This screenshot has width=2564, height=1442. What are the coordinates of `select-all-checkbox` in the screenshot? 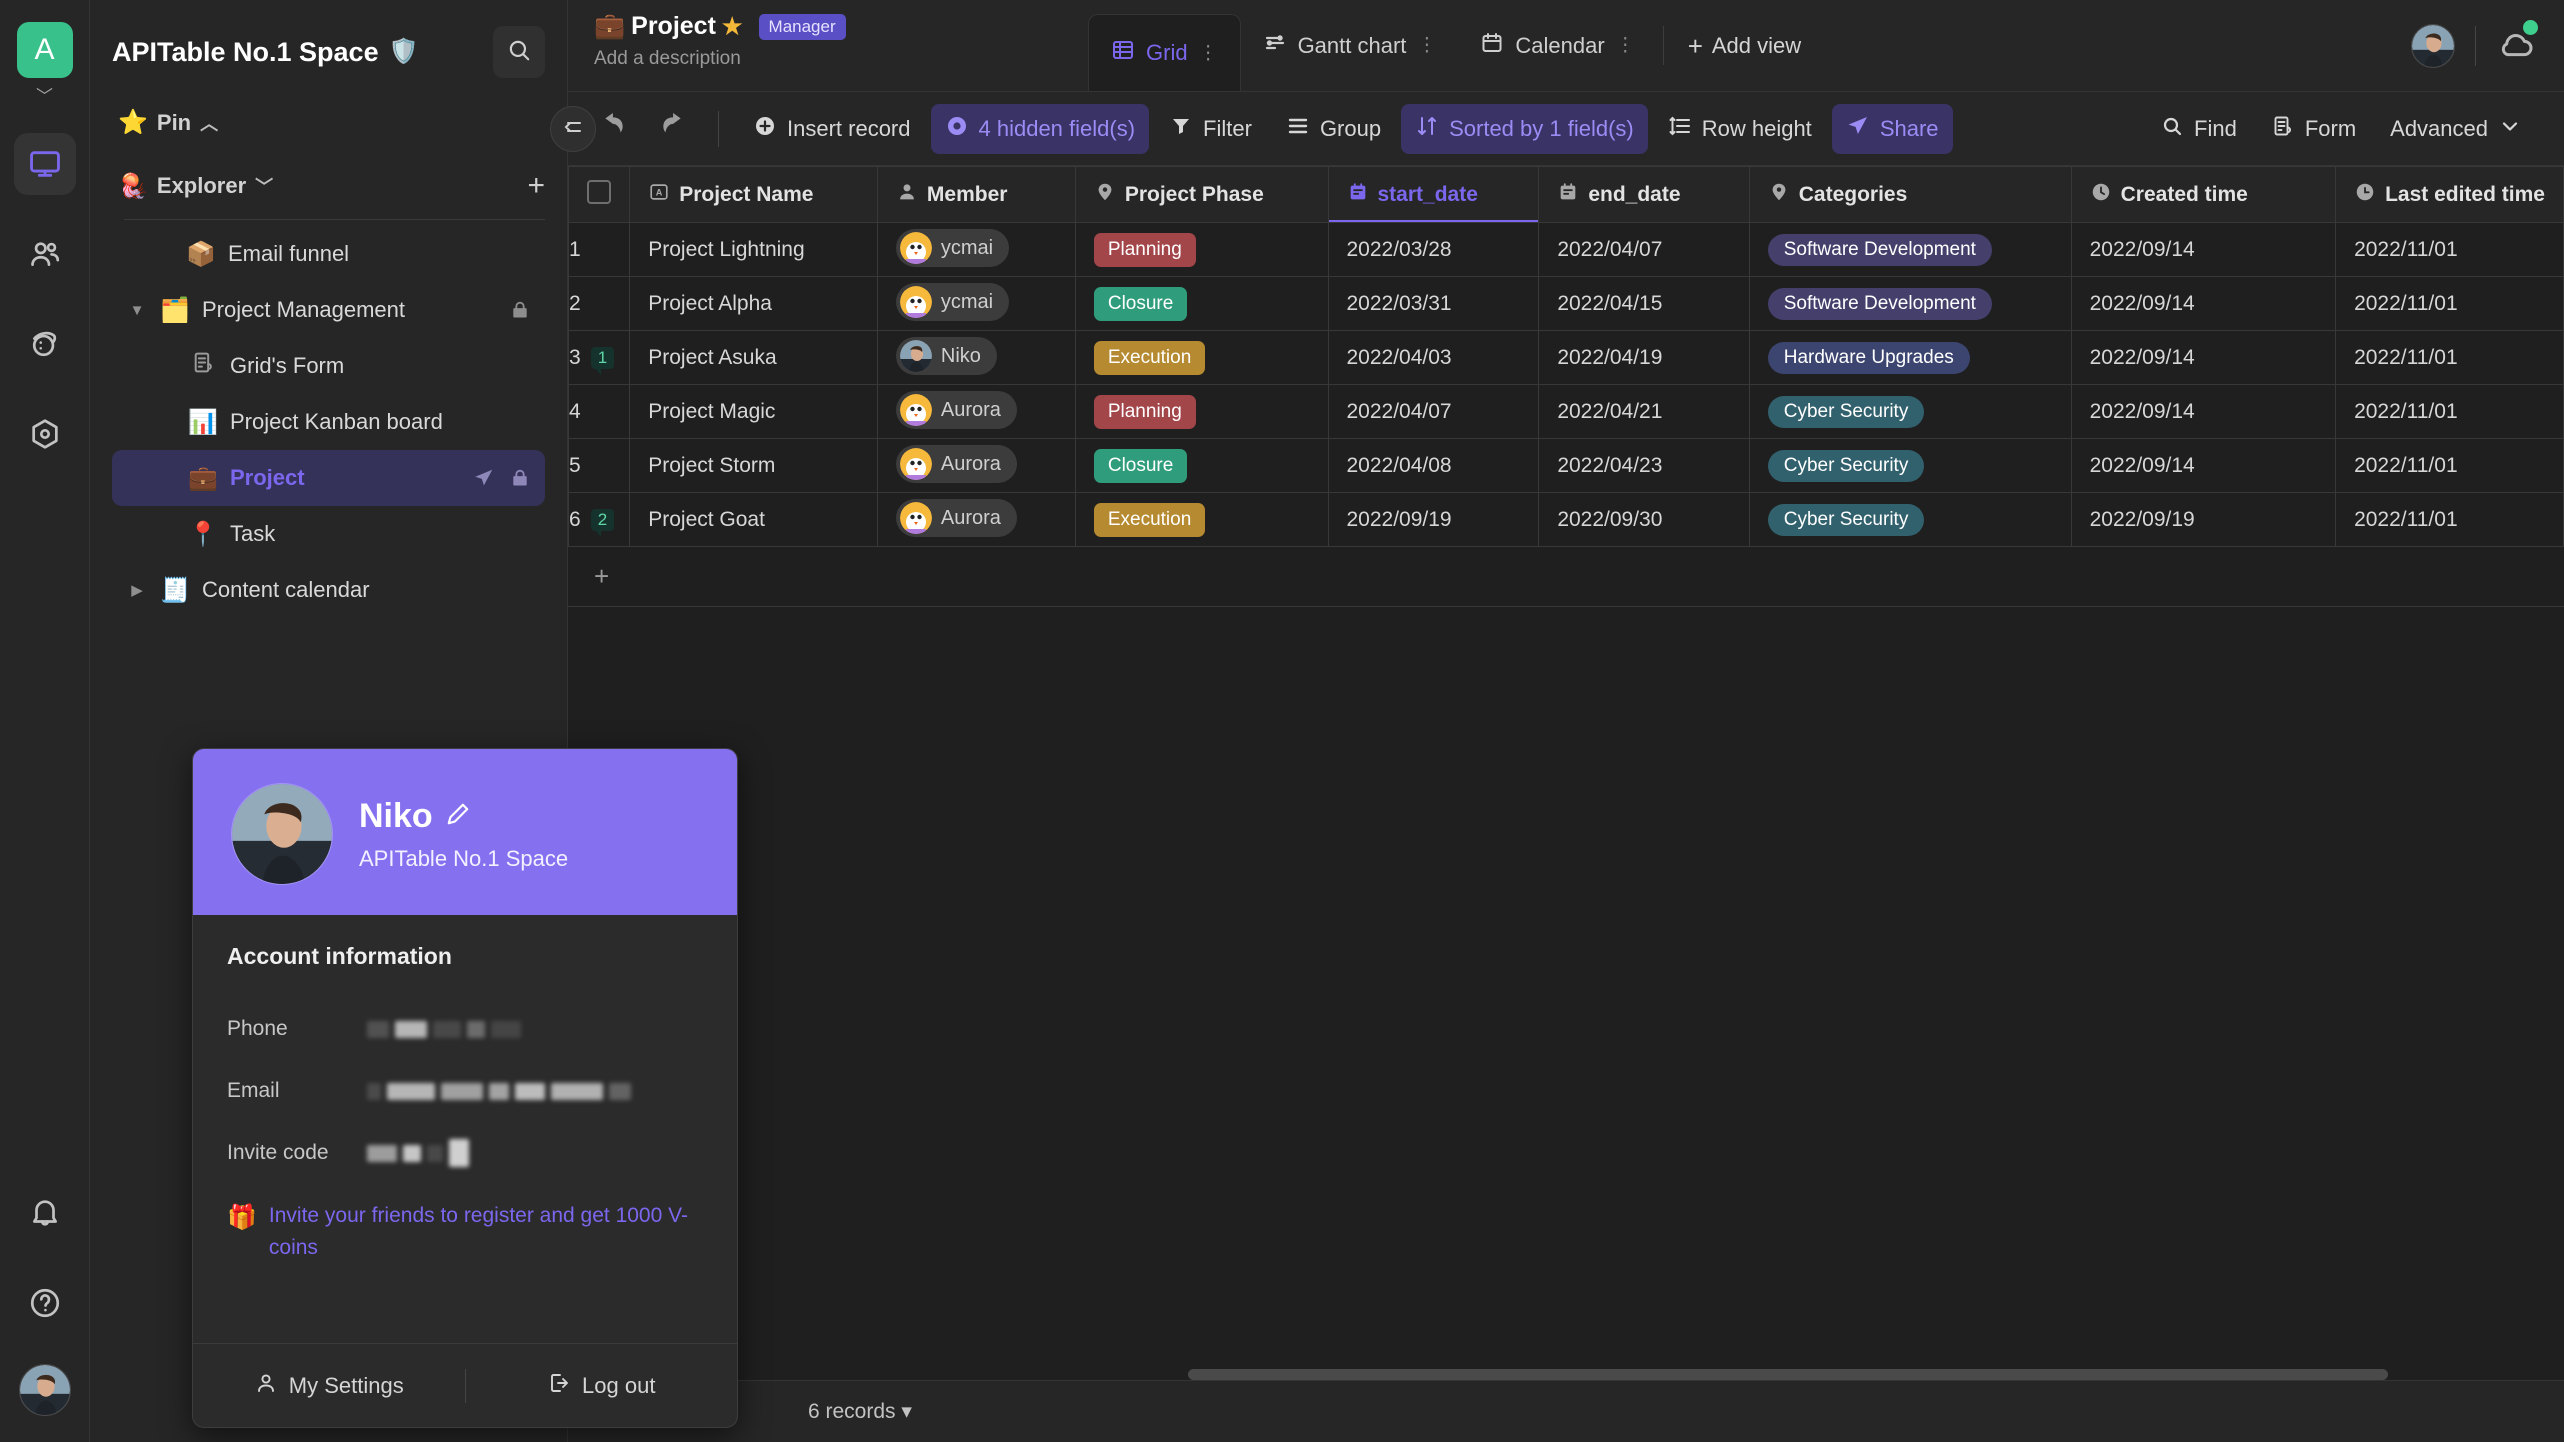 It's located at (599, 191).